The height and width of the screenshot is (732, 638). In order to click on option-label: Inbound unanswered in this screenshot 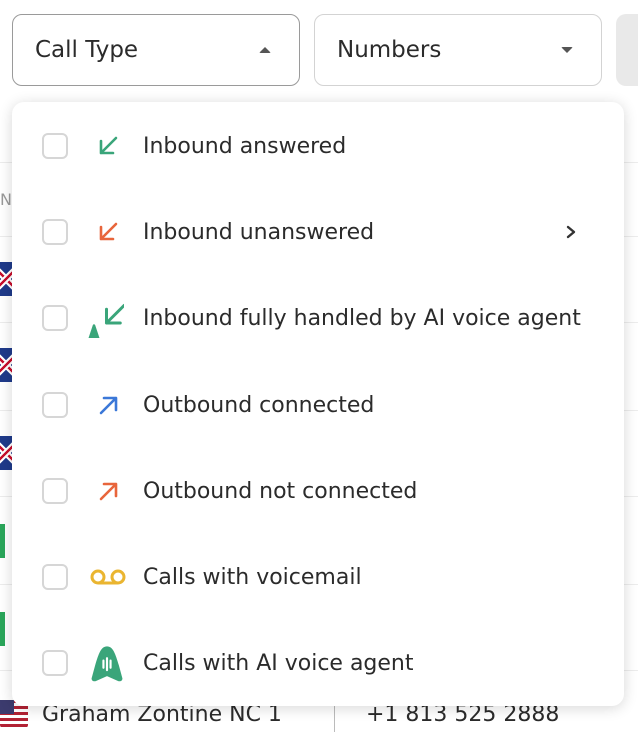, I will do `click(259, 232)`.